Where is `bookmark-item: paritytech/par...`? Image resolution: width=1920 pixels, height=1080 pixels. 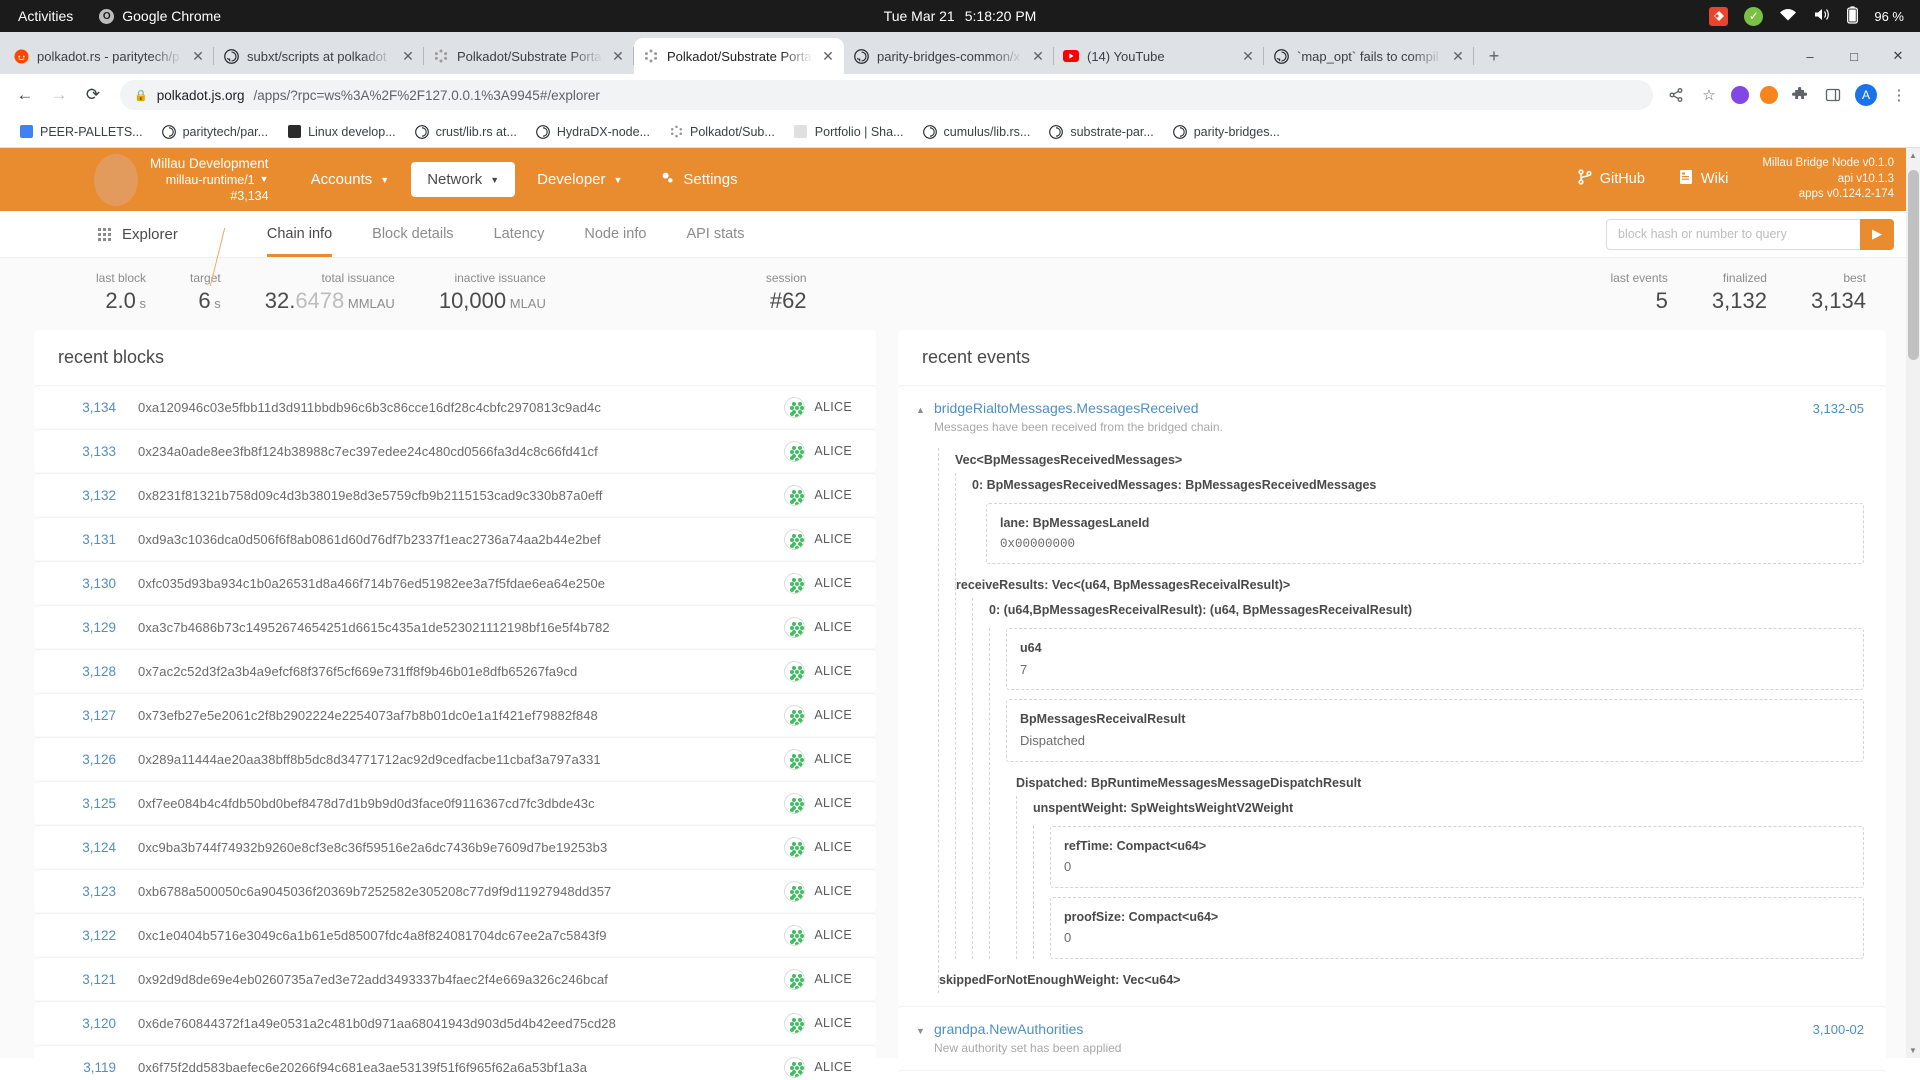 bookmark-item: paritytech/par... is located at coordinates (214, 132).